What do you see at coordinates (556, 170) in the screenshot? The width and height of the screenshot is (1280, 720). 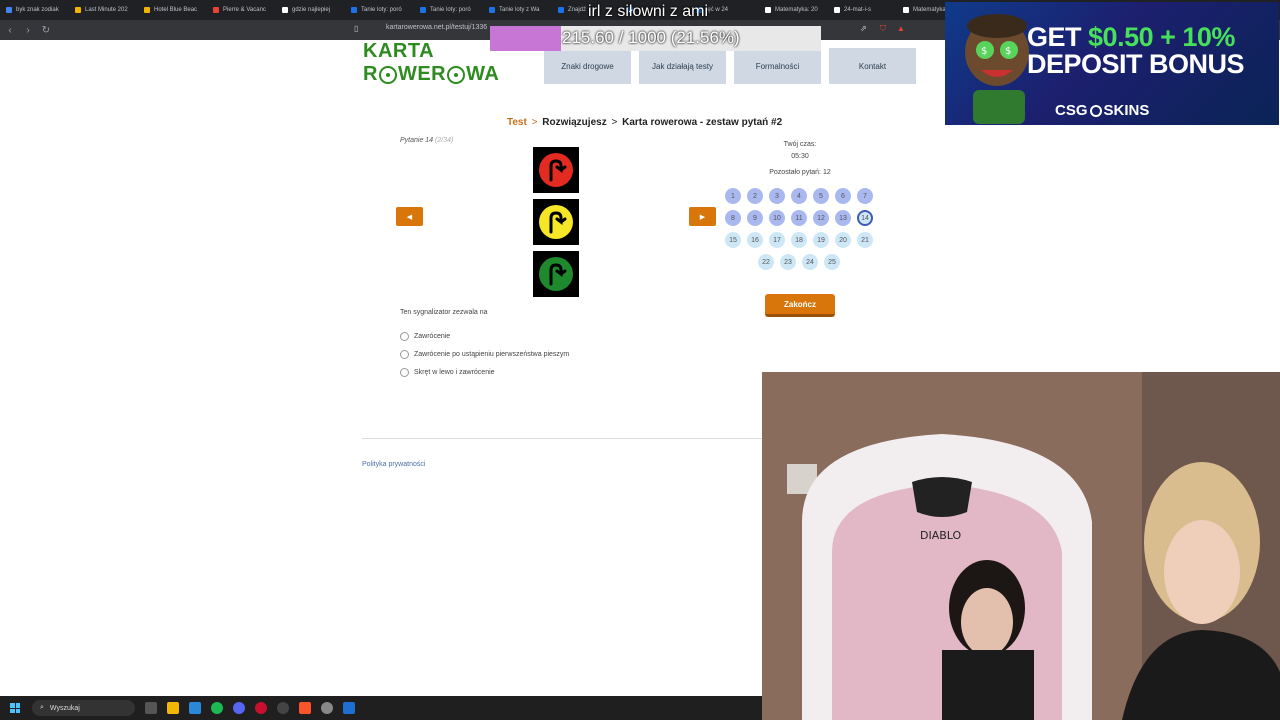 I see `u-turn-arrow-red-icon` at bounding box center [556, 170].